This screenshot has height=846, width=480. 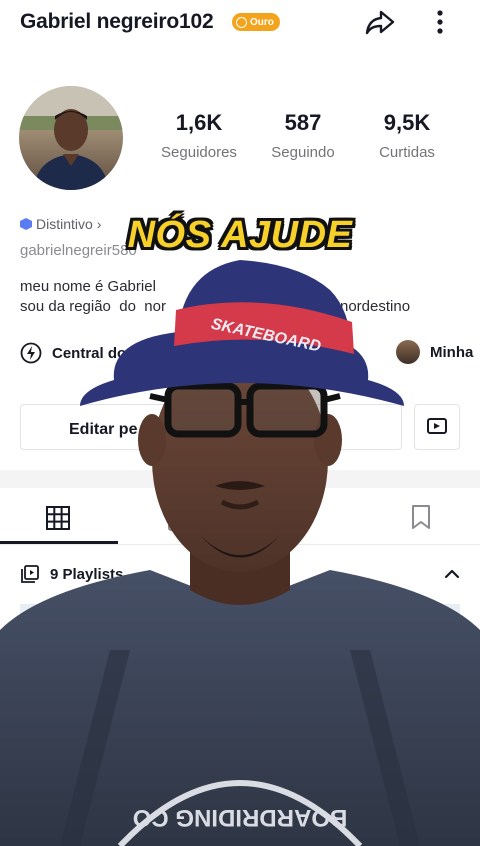 I want to click on badge-label: Ouro, so click(x=262, y=22).